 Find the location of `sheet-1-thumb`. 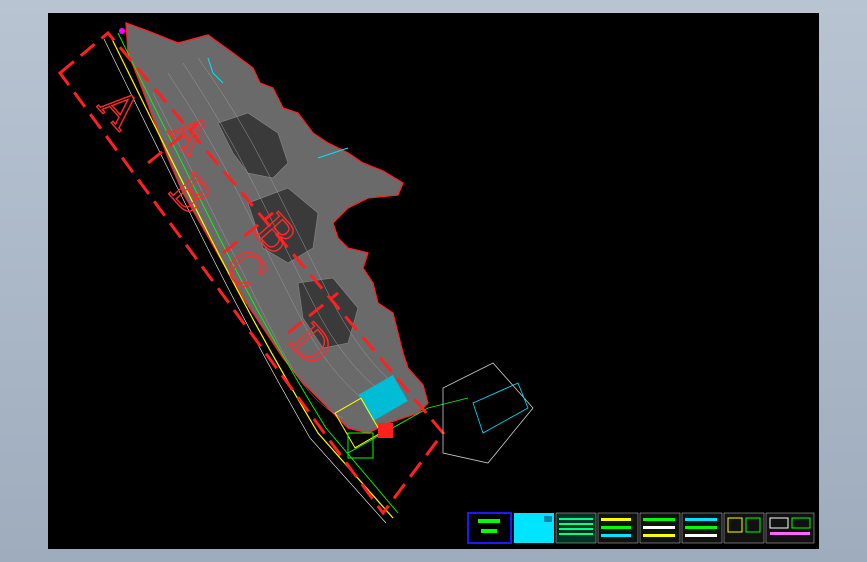

sheet-1-thumb is located at coordinates (489, 528).